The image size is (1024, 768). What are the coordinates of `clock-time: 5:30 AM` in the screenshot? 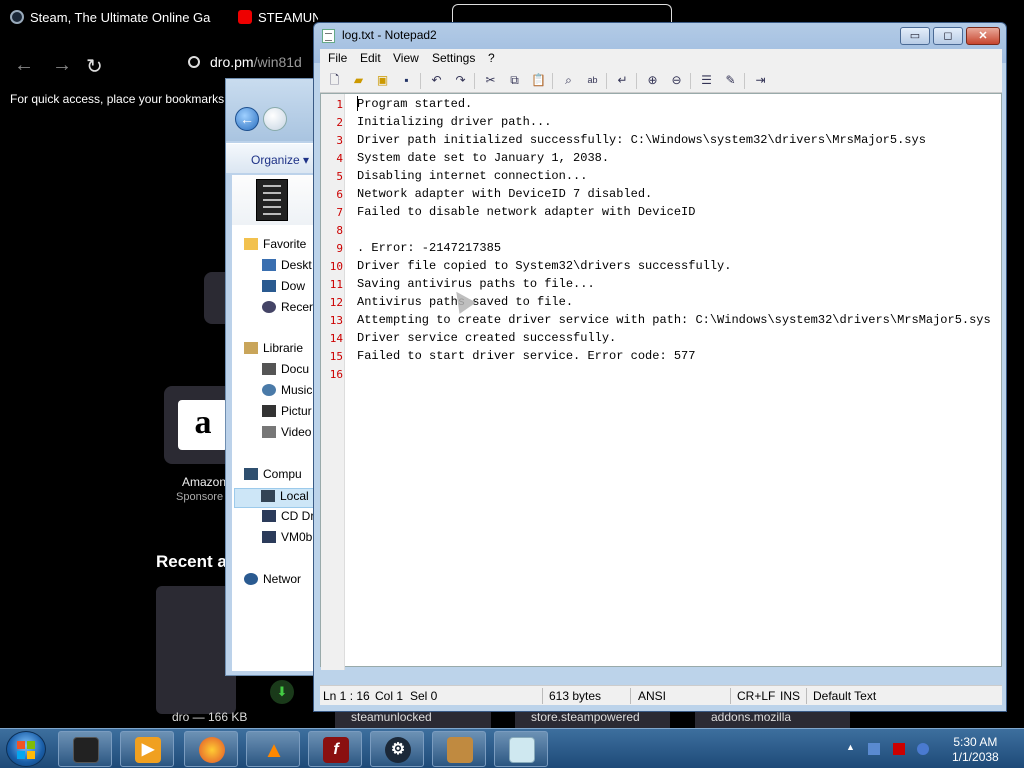 It's located at (975, 742).